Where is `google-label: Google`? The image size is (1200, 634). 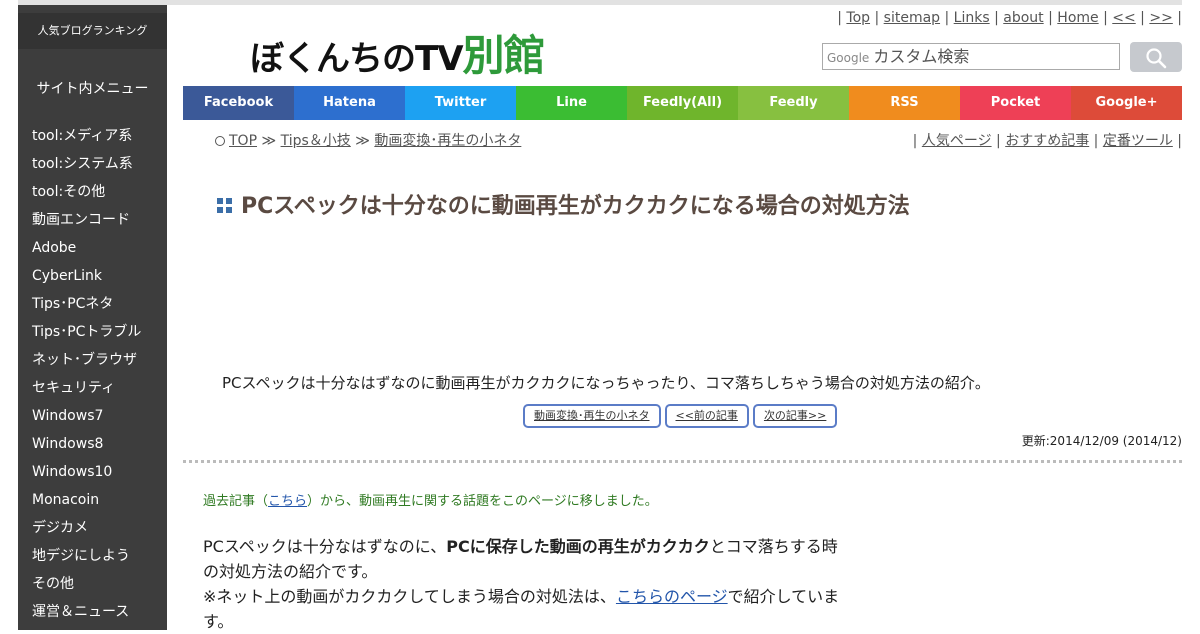 google-label: Google is located at coordinates (848, 58).